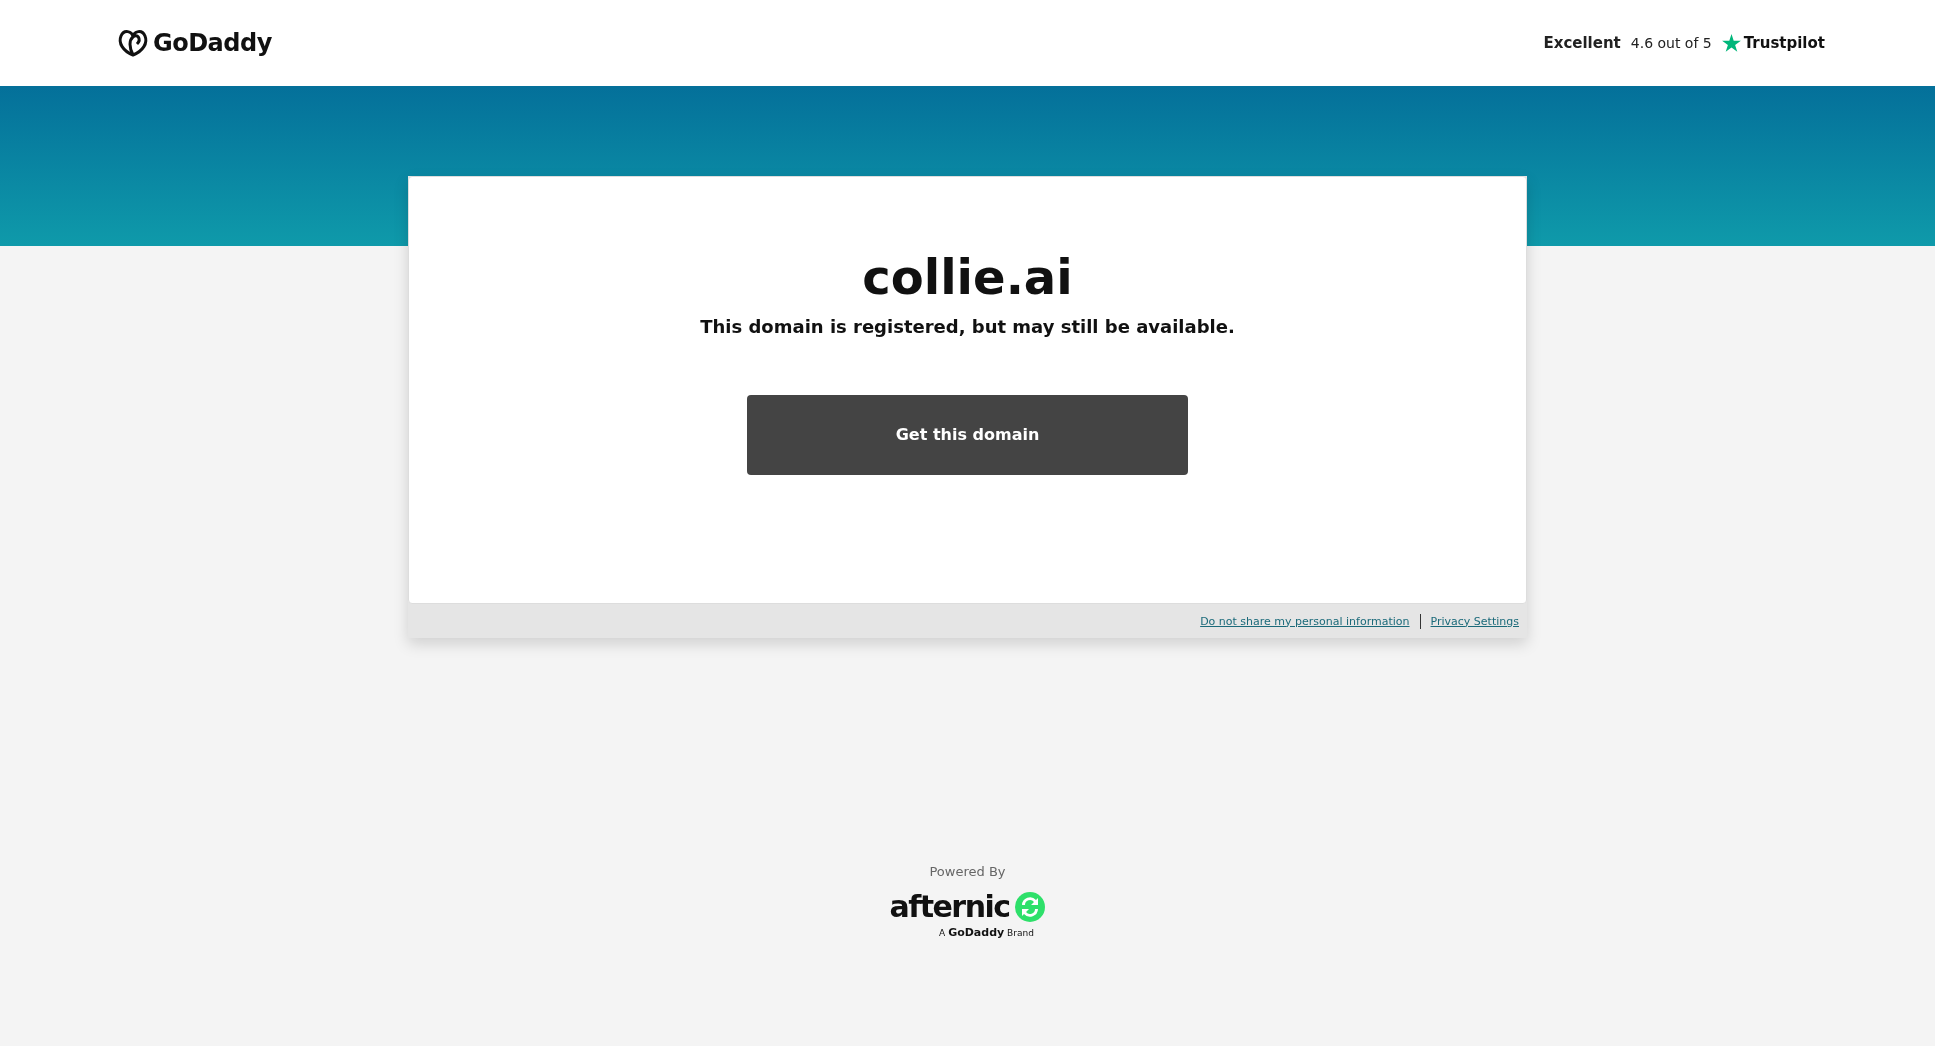 The image size is (1935, 1046). Describe the element at coordinates (194, 43) in the screenshot. I see `godaddy-logo: GoDaddy` at that location.